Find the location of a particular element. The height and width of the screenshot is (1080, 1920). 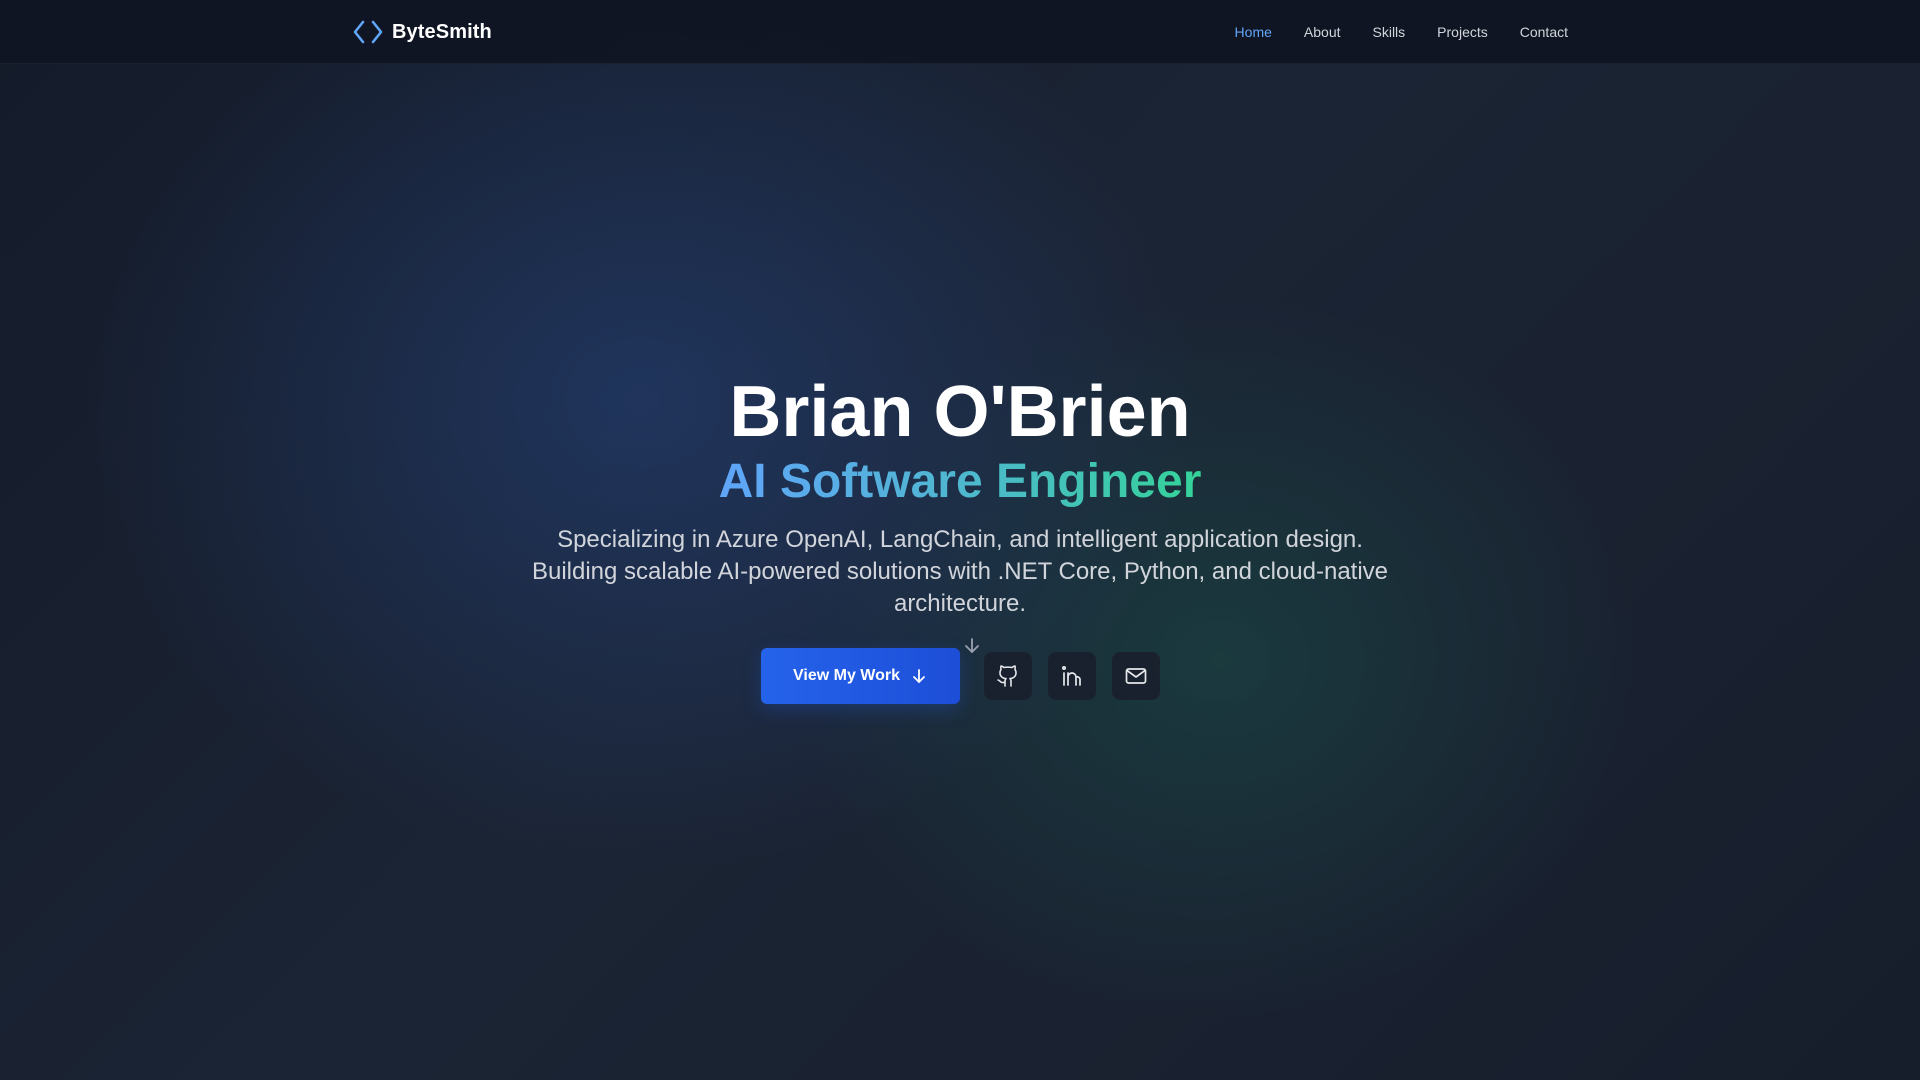

hero-actions: View My Work is located at coordinates (960, 676).